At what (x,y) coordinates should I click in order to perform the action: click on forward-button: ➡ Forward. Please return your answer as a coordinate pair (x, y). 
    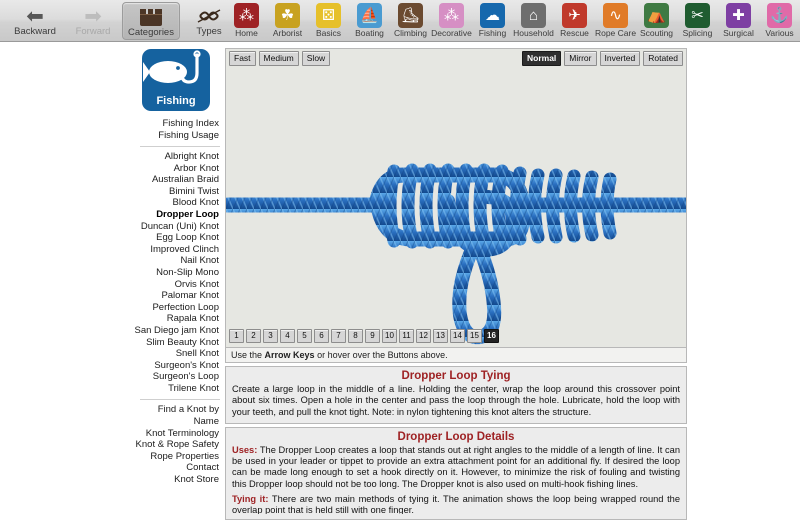
    Looking at the image, I should click on (93, 21).